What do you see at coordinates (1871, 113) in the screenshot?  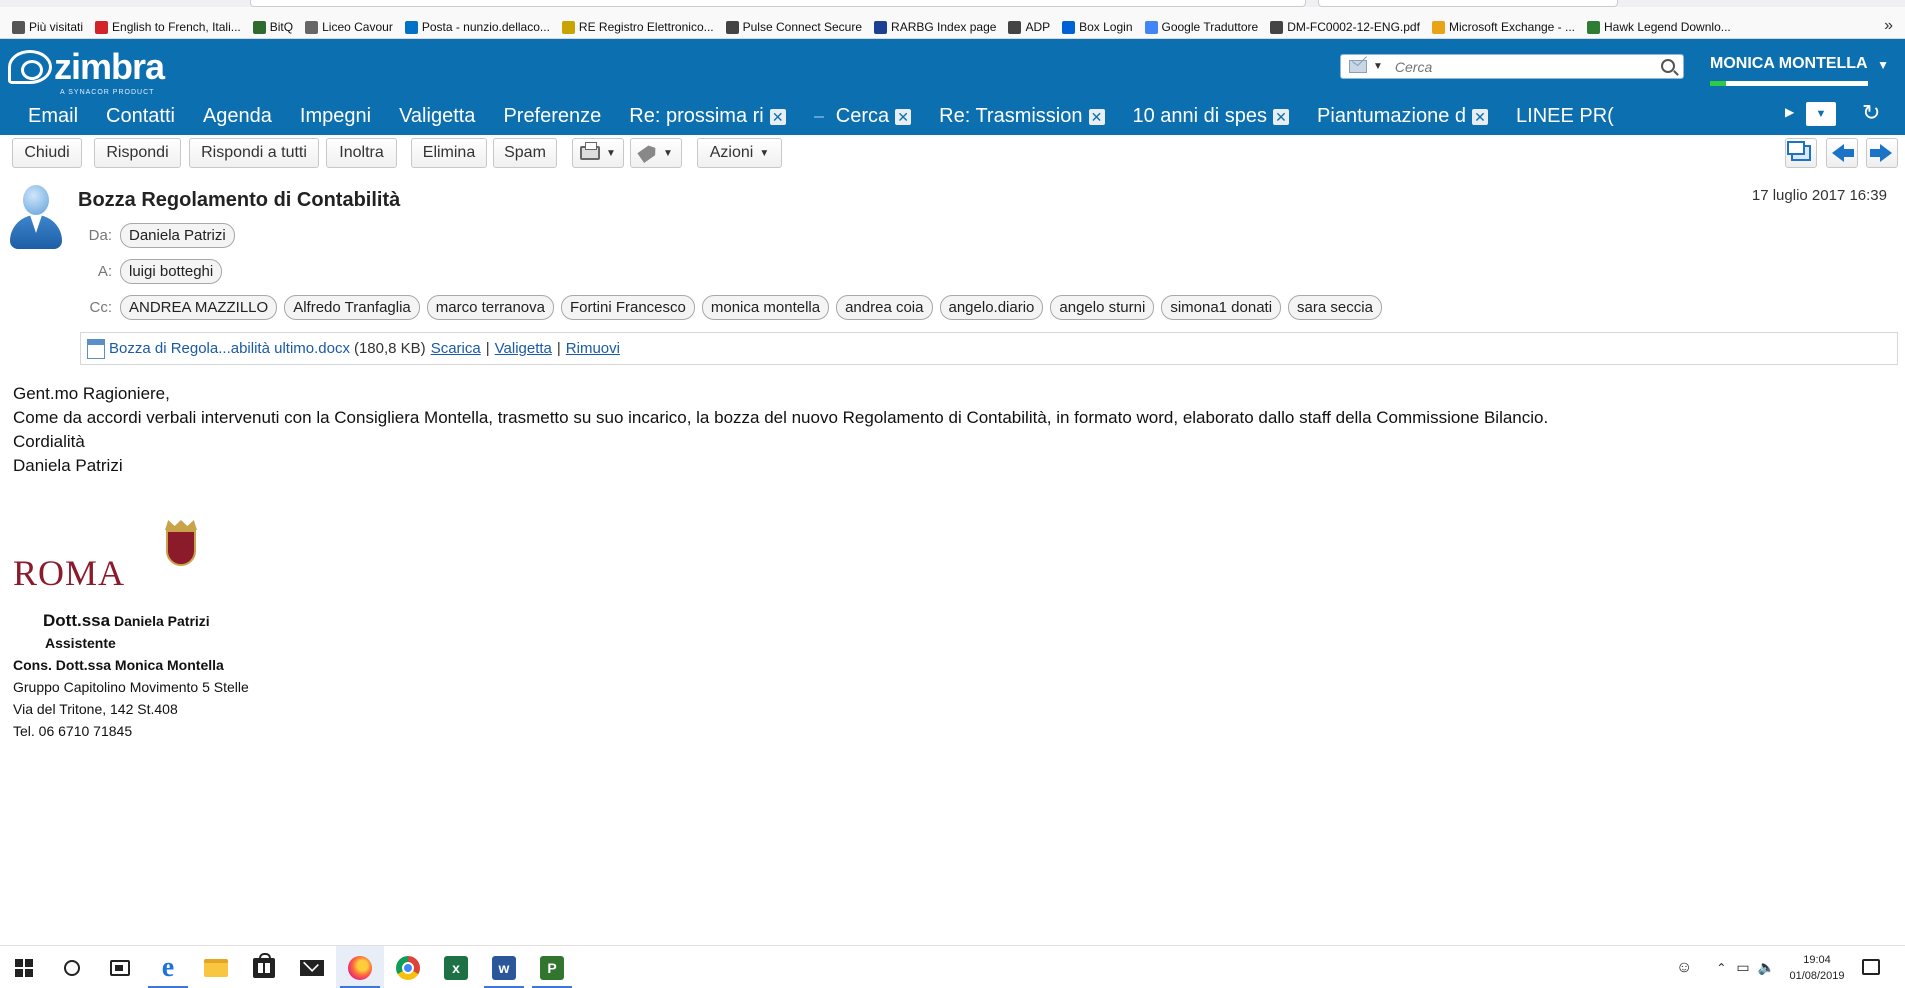 I see `refresh-icon: ↻` at bounding box center [1871, 113].